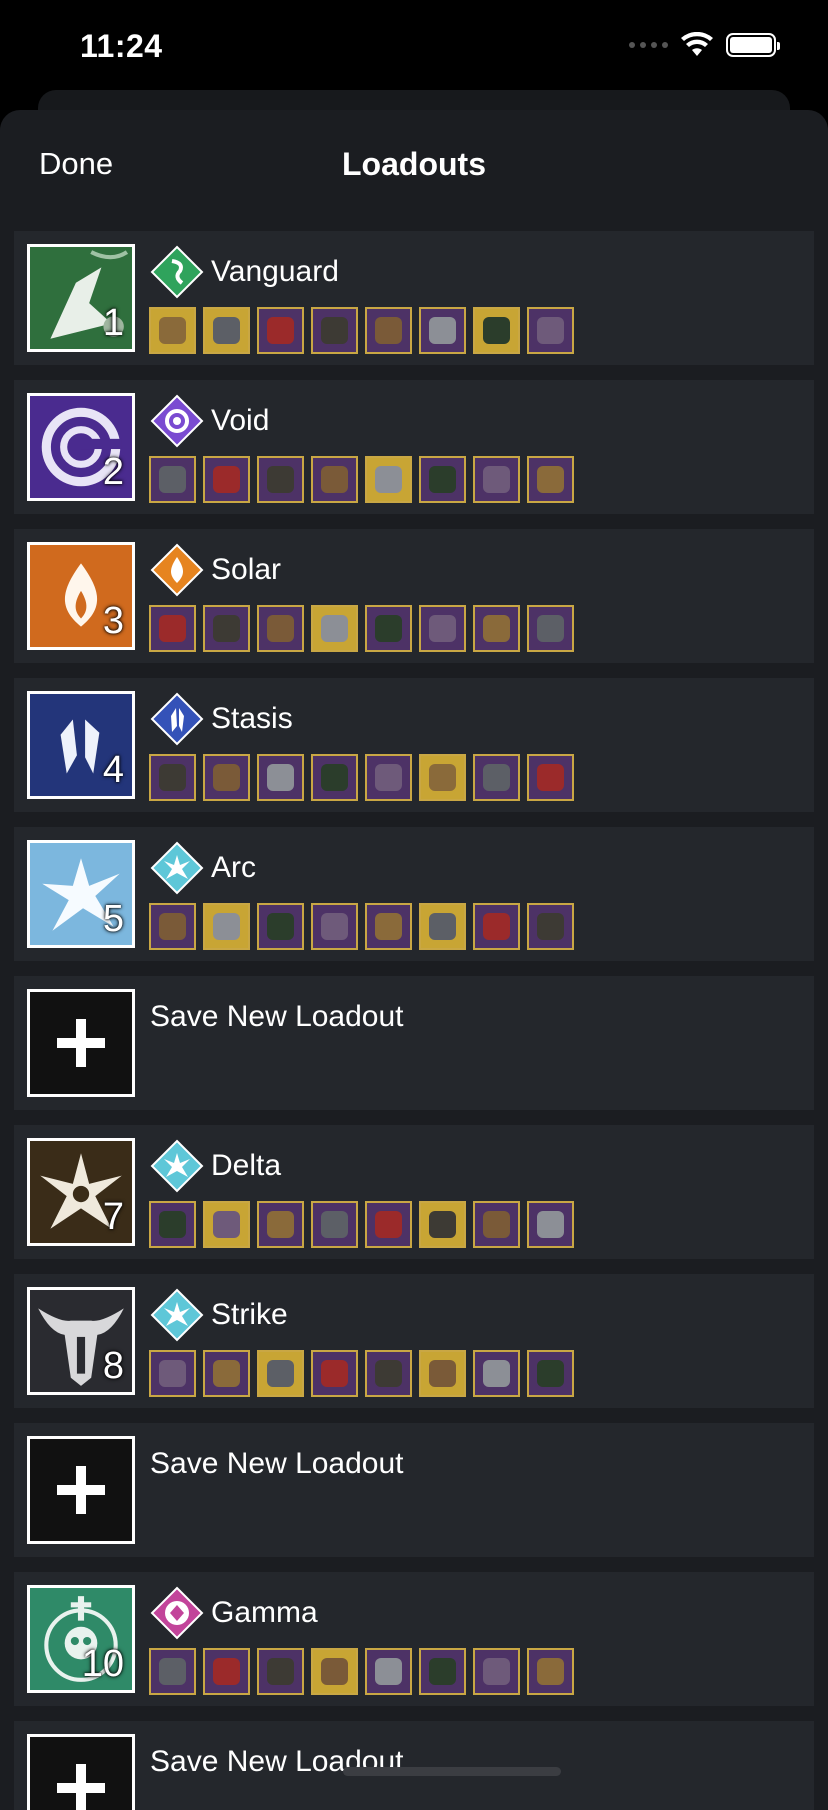 The width and height of the screenshot is (828, 1810). Describe the element at coordinates (177, 421) in the screenshot. I see `void-subclass-icon` at that location.